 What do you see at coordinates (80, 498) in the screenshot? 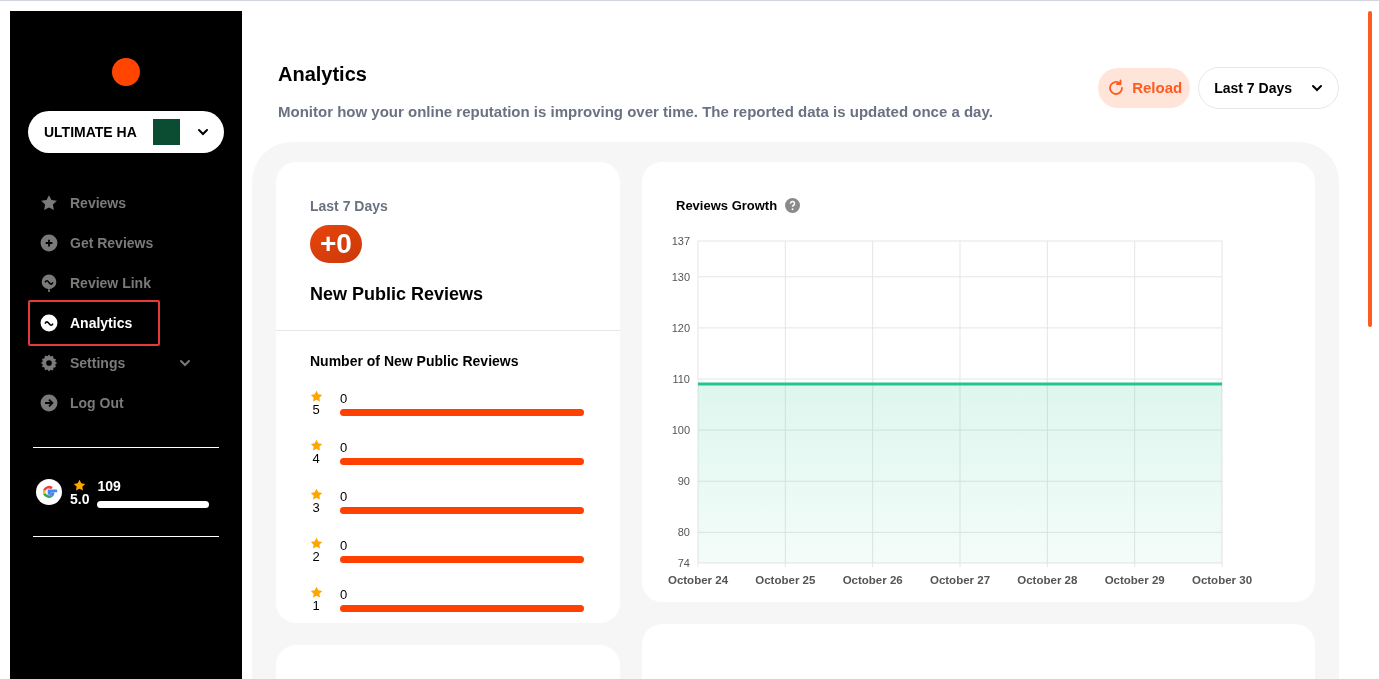
I see `rating-score: 5.0` at bounding box center [80, 498].